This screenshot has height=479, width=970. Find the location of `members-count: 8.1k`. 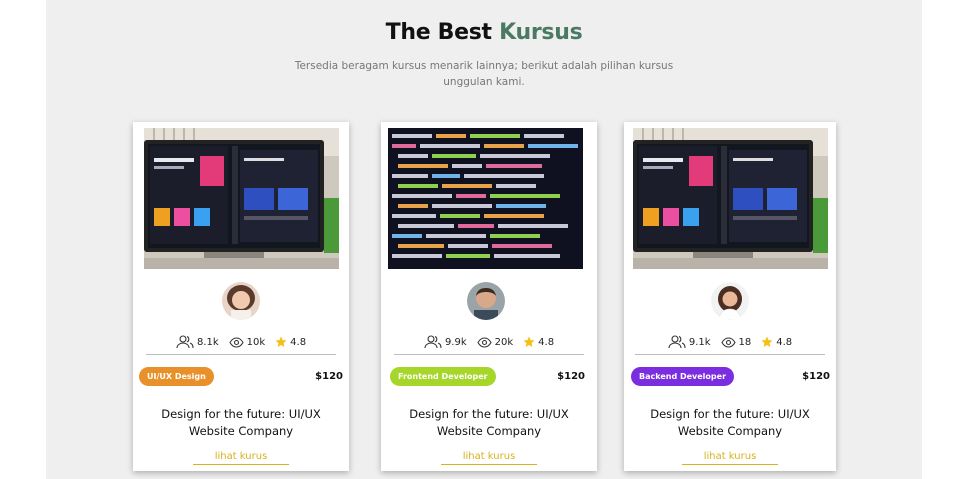

members-count: 8.1k is located at coordinates (207, 342).